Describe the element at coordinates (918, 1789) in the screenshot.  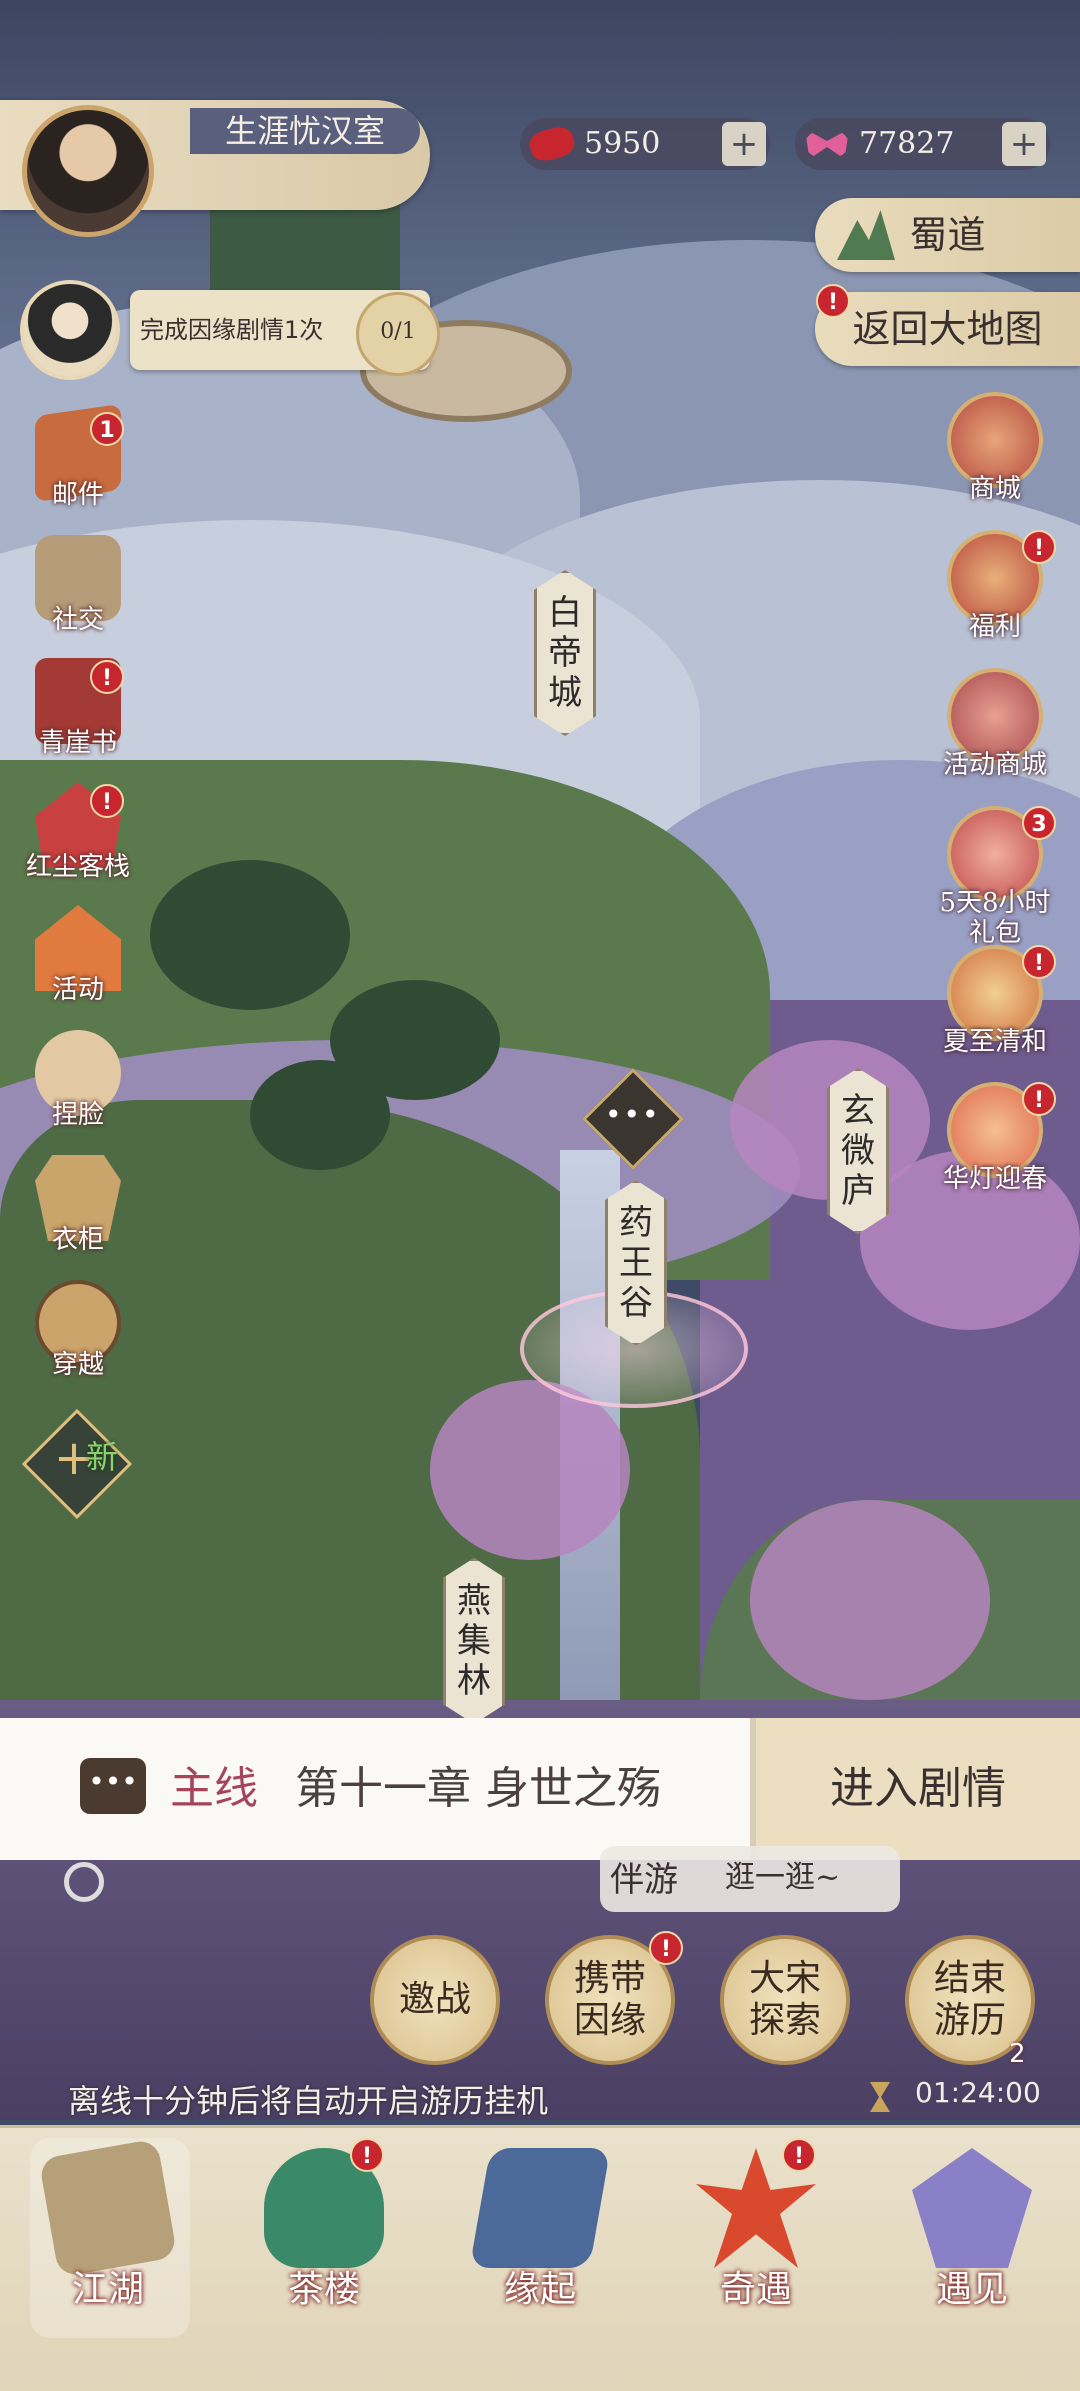
I see `enter-story-button: 进入剧情` at that location.